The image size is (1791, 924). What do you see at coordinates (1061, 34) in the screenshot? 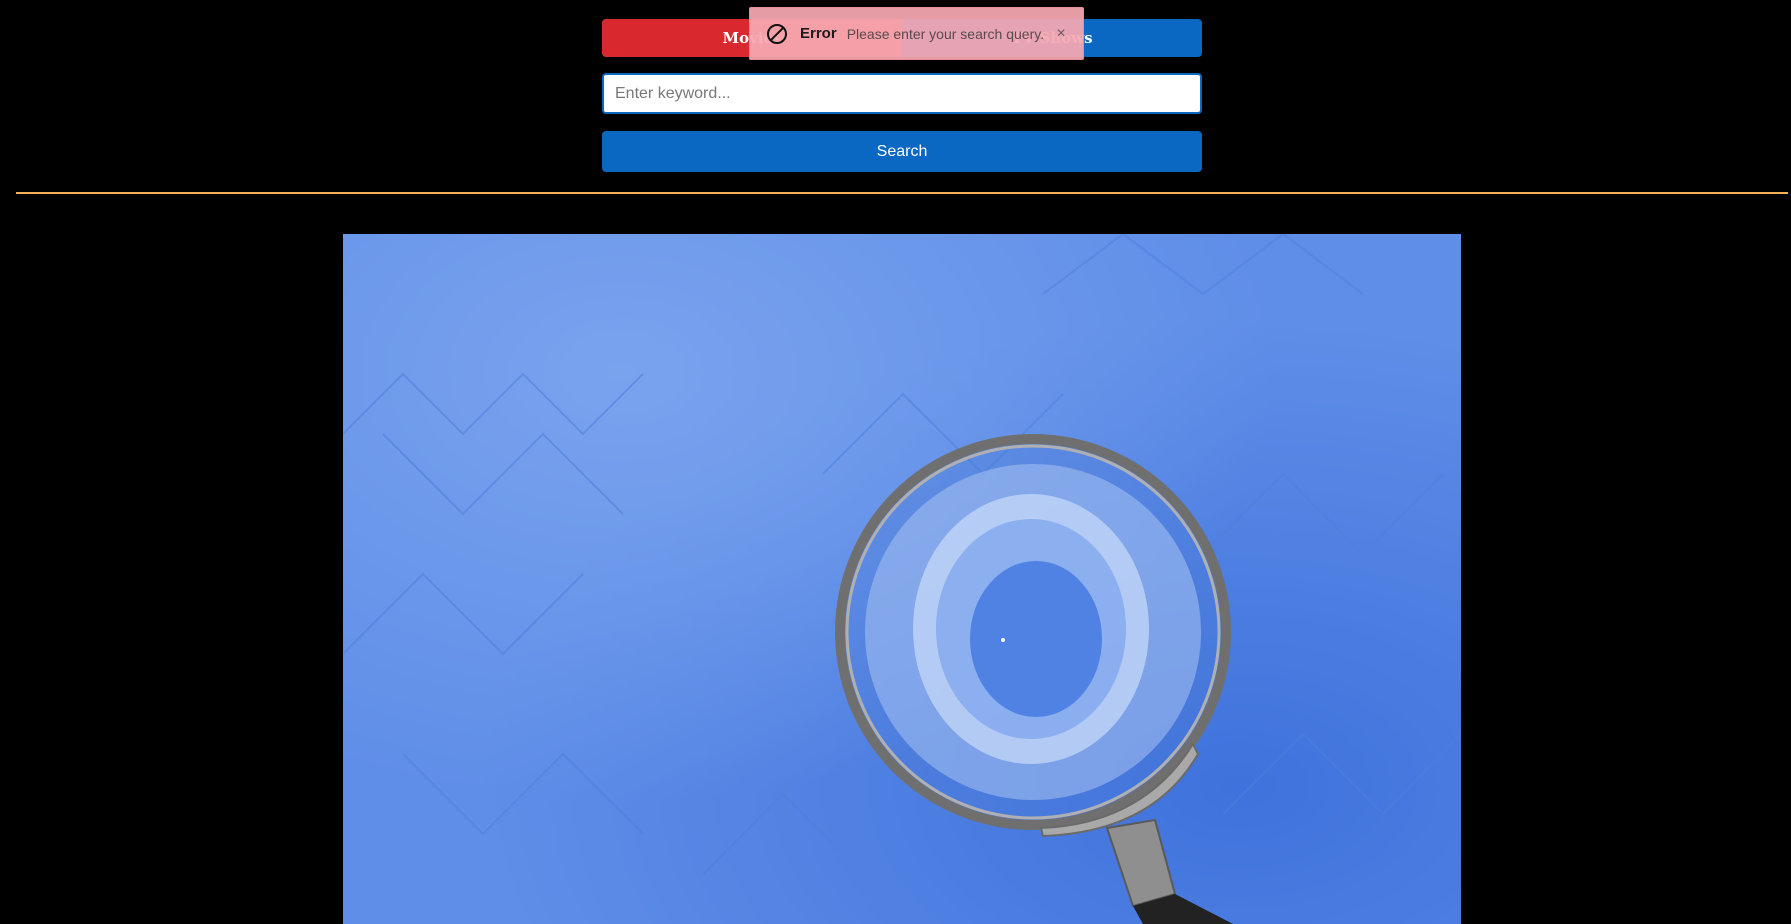
I see `close-icon: ×` at bounding box center [1061, 34].